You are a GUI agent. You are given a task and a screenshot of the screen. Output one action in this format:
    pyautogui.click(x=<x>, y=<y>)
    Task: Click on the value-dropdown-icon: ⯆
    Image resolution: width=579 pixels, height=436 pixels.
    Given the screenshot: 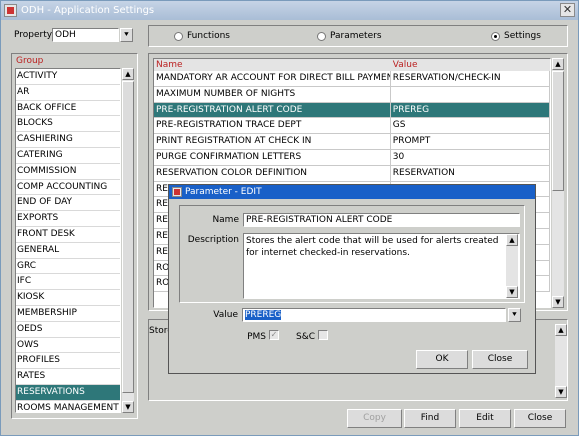 What is the action you would take?
    pyautogui.click(x=514, y=315)
    